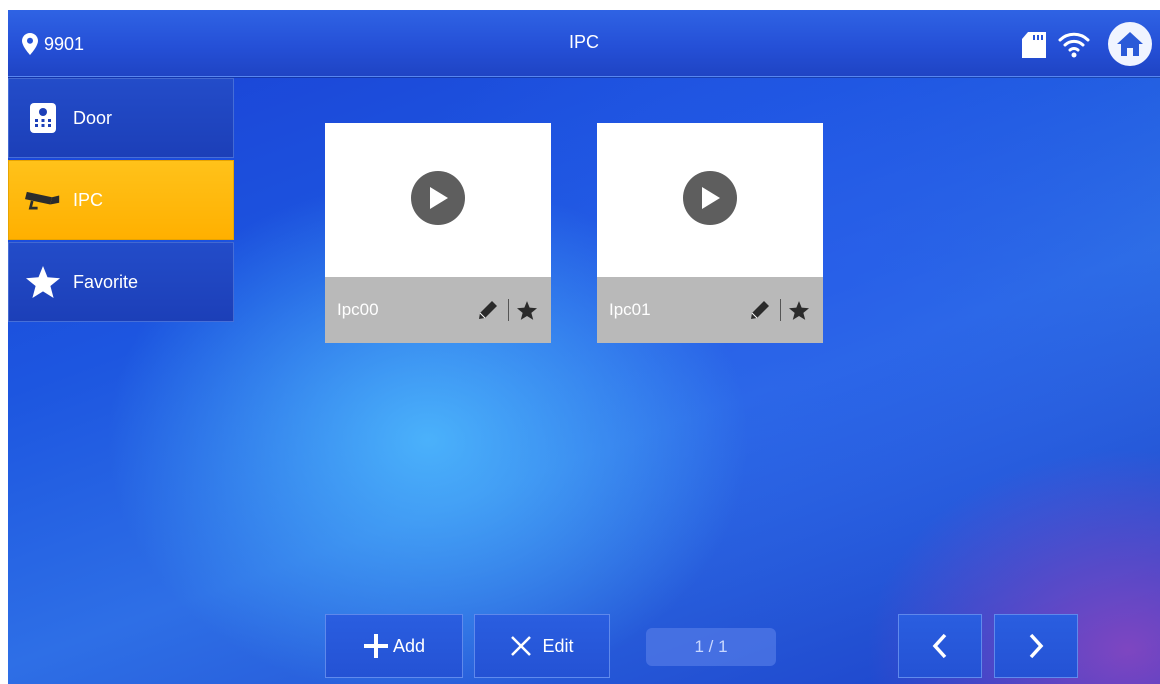  Describe the element at coordinates (375, 646) in the screenshot. I see `plus-icon` at that location.